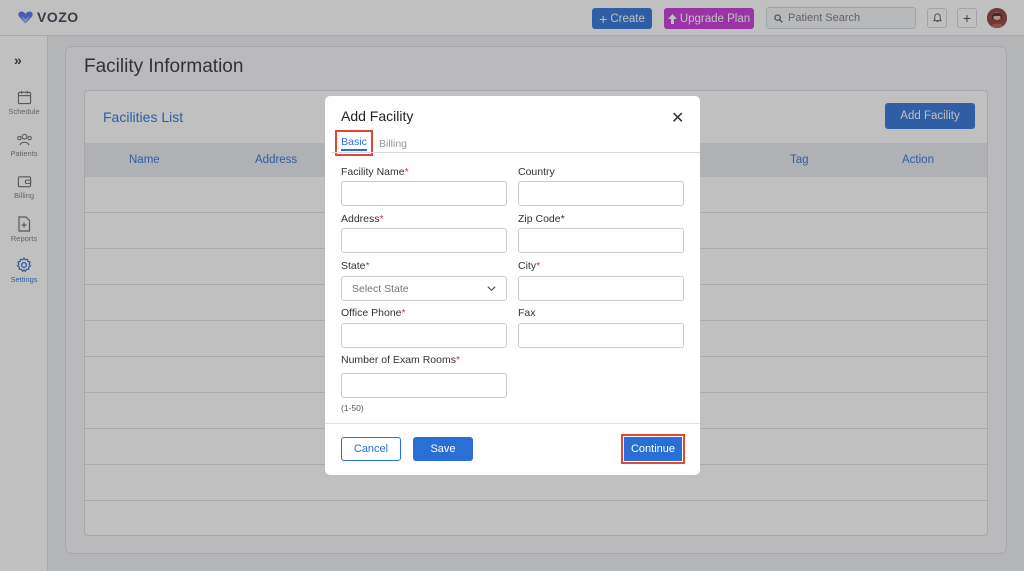  I want to click on facility-name-input, so click(424, 193).